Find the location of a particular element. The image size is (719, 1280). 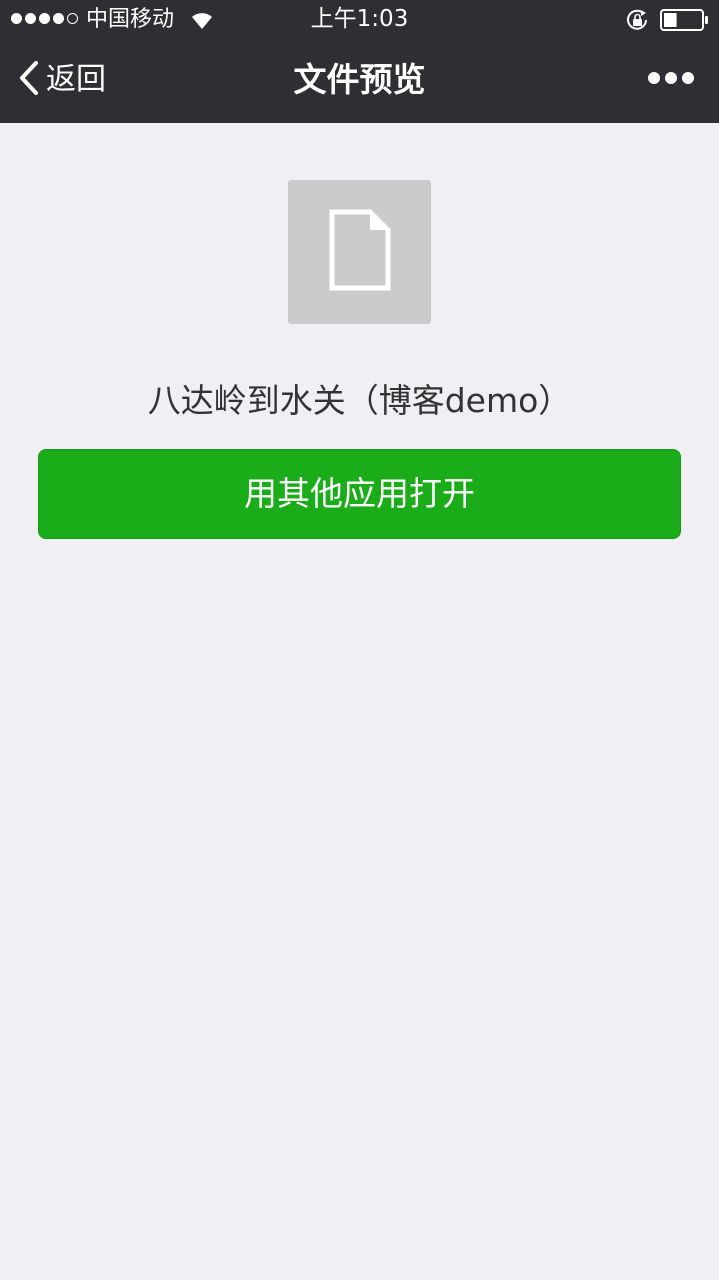

file-thumbnail is located at coordinates (359, 252).